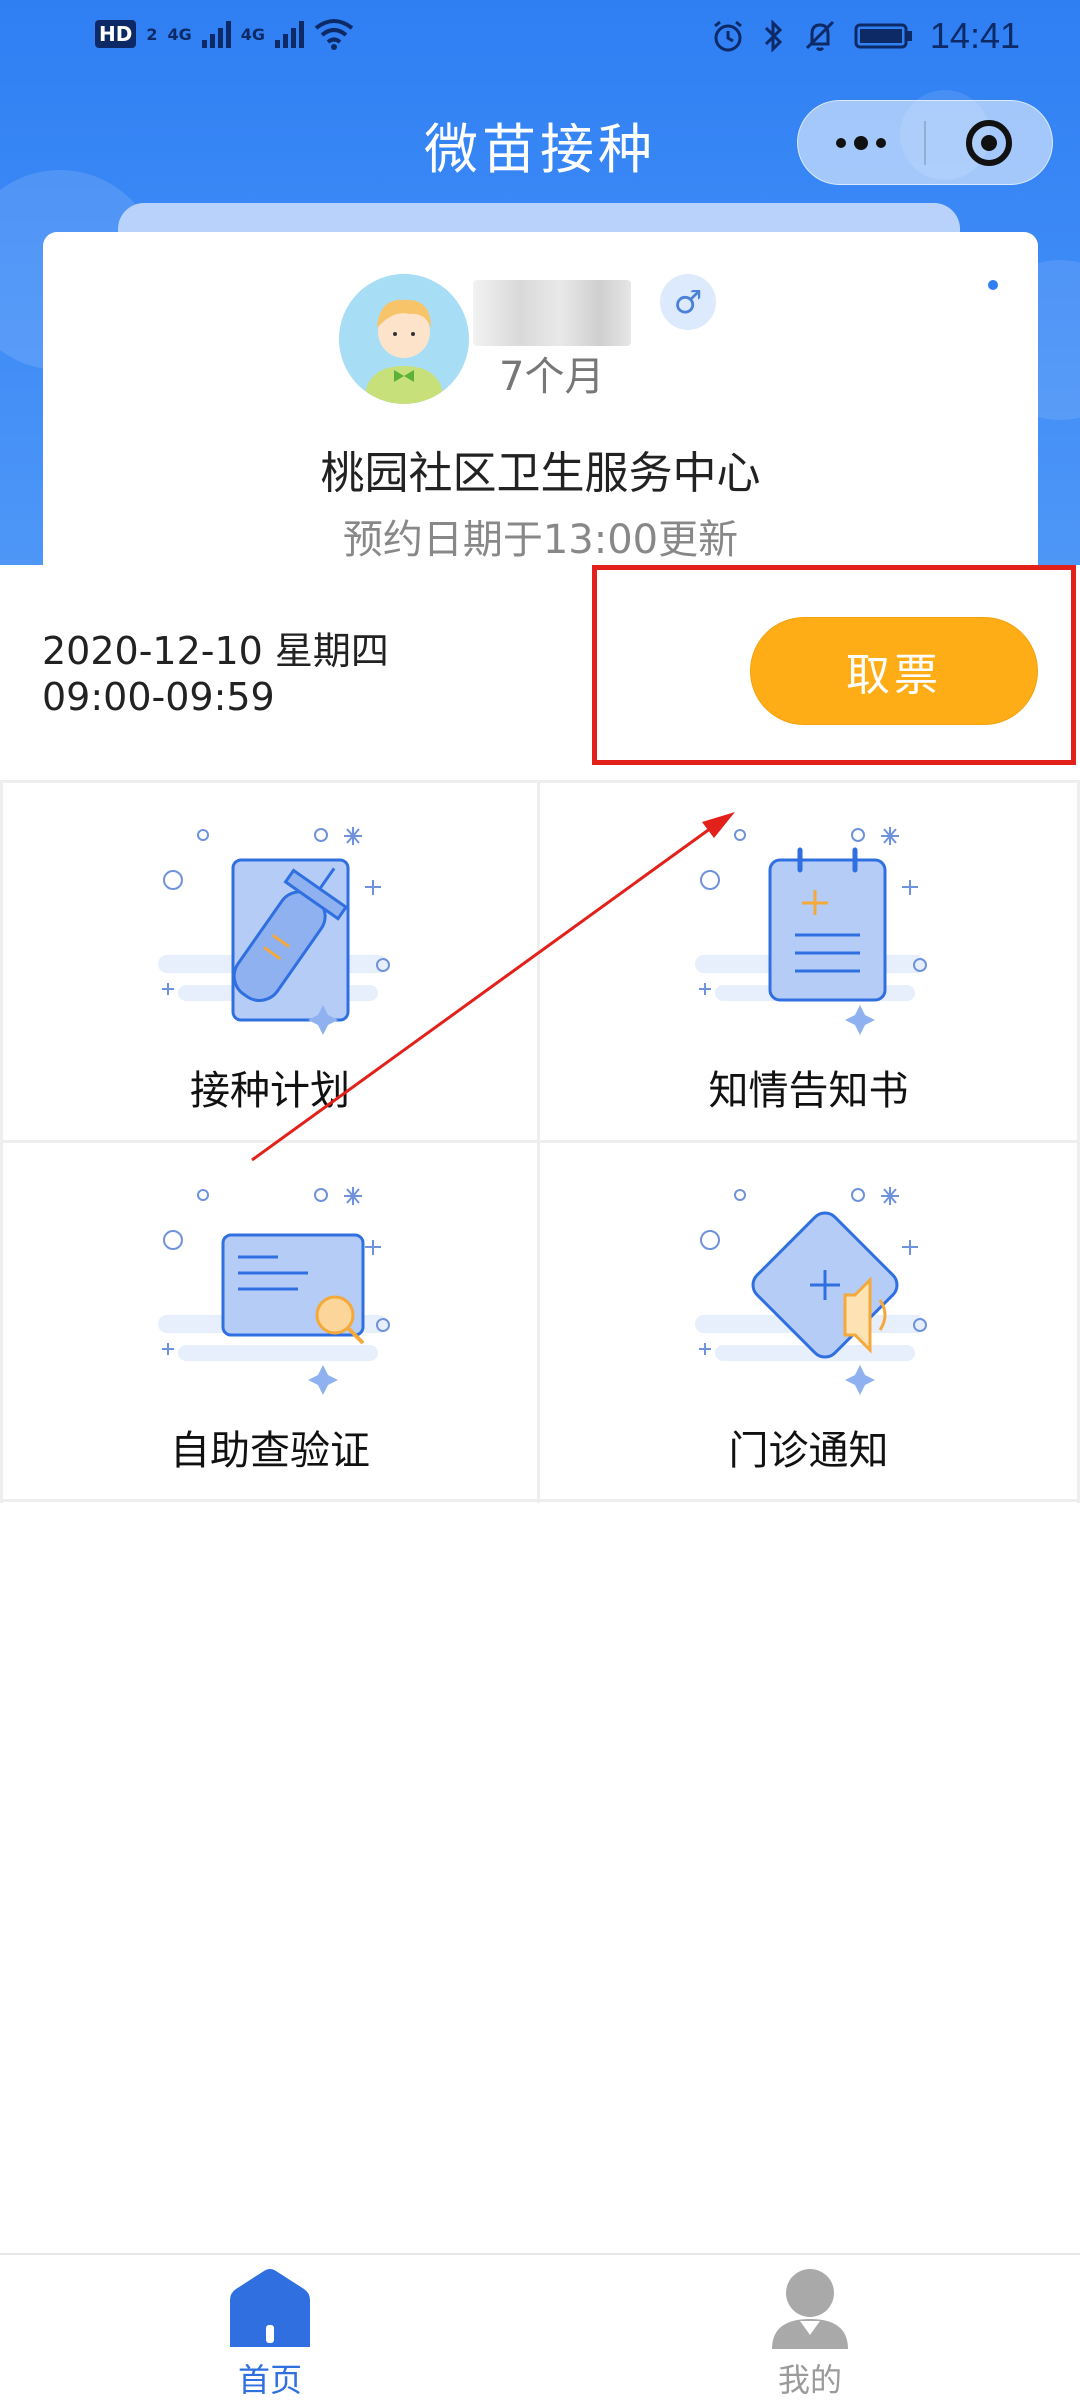 The width and height of the screenshot is (1080, 2400). I want to click on battery-icon, so click(883, 36).